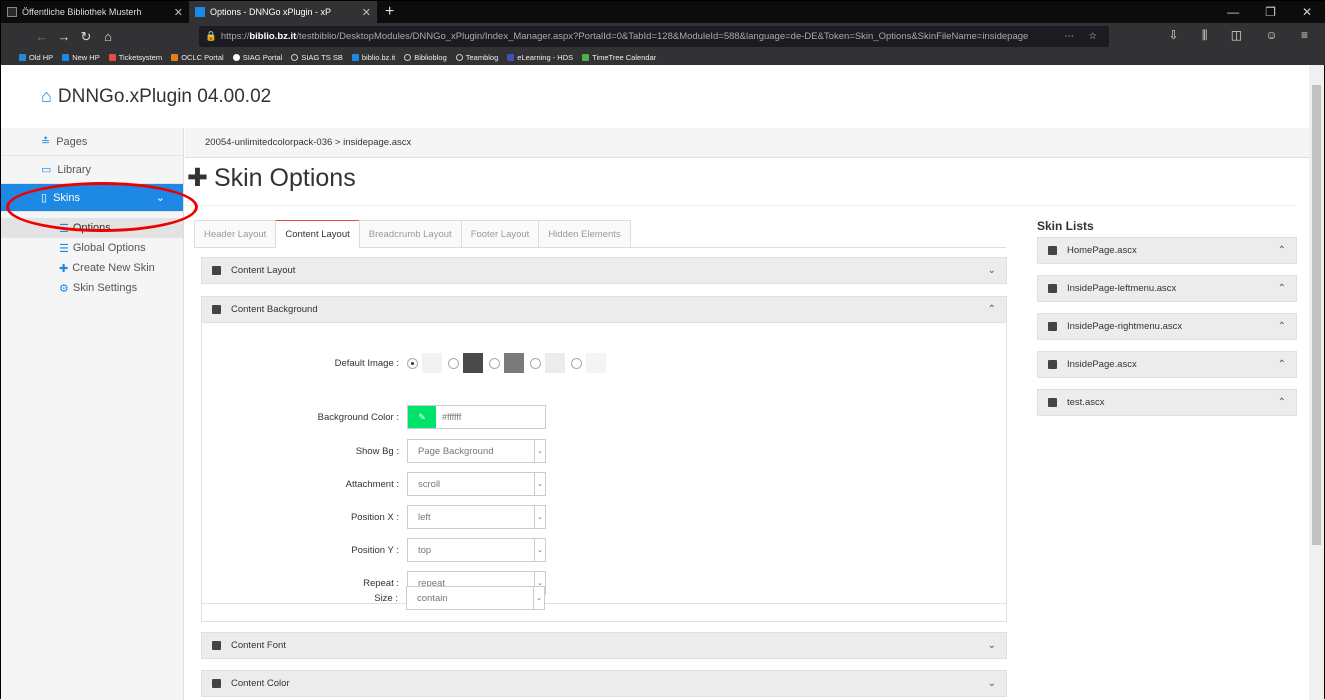  What do you see at coordinates (260, 683) in the screenshot?
I see `section-title: Content Color` at bounding box center [260, 683].